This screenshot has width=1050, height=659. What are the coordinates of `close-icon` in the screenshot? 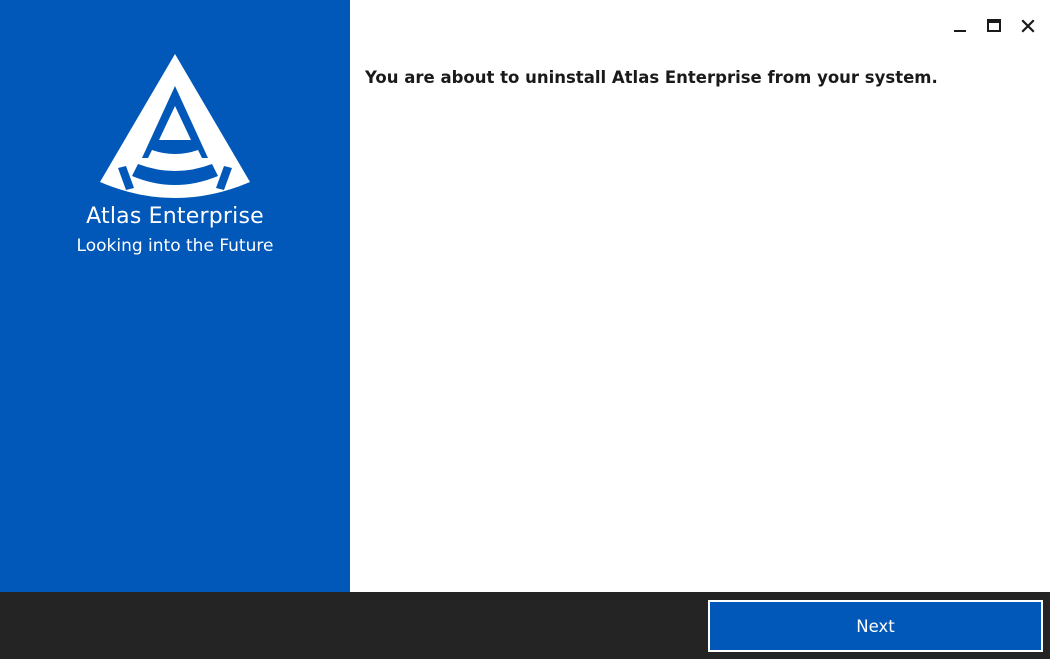 It's located at (1028, 26).